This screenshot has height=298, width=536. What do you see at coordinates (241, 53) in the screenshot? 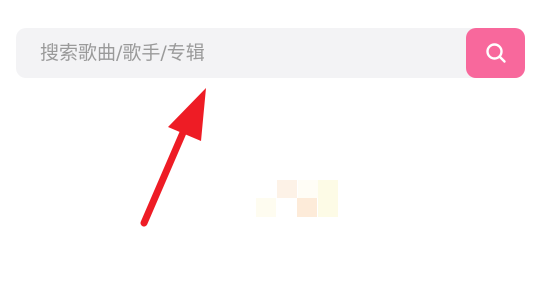
I see `search-input` at bounding box center [241, 53].